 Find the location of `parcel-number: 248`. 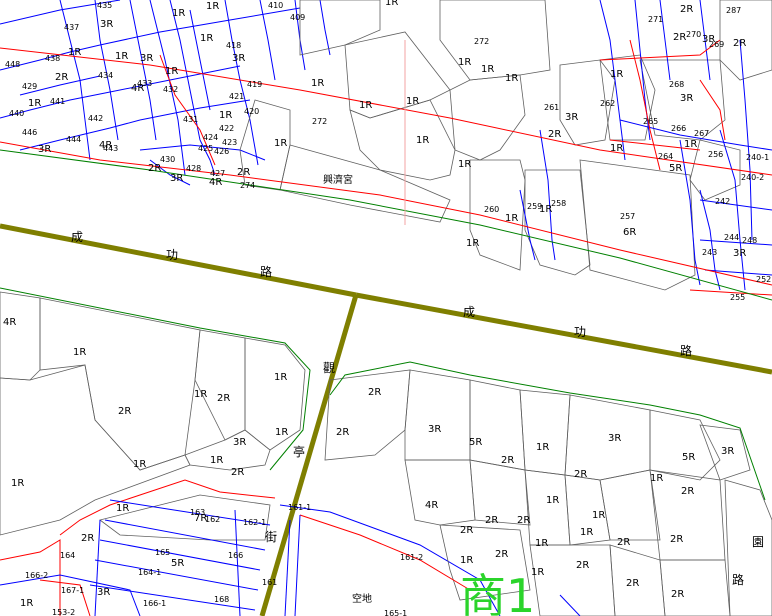

parcel-number: 248 is located at coordinates (749, 240).